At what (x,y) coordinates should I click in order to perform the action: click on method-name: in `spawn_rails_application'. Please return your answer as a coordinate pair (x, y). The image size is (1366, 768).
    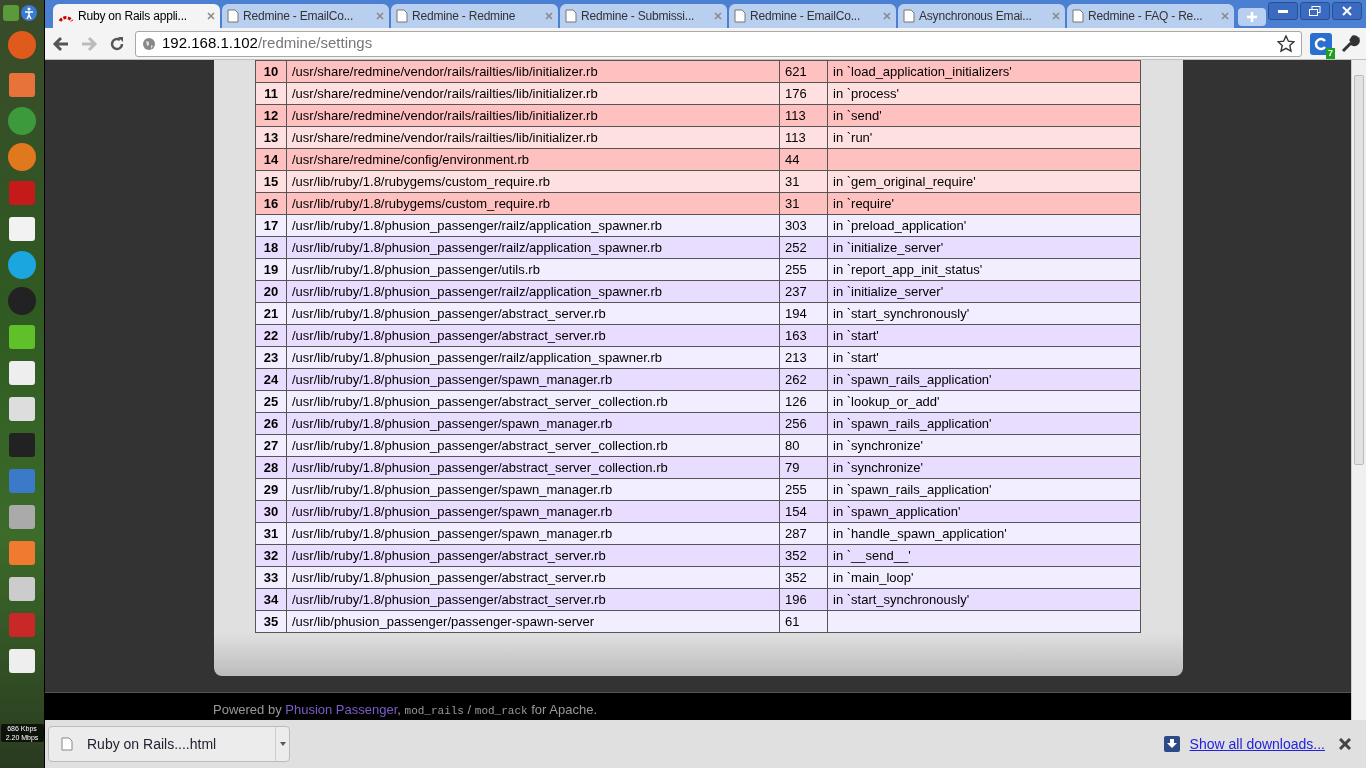
    Looking at the image, I should click on (984, 489).